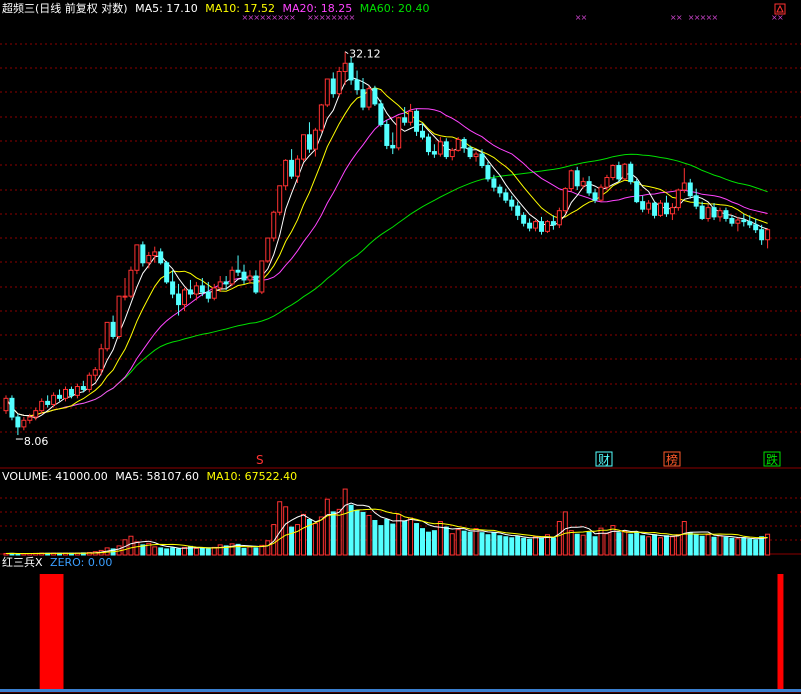 The width and height of the screenshot is (801, 694). What do you see at coordinates (365, 54) in the screenshot?
I see `high-label: 32.12` at bounding box center [365, 54].